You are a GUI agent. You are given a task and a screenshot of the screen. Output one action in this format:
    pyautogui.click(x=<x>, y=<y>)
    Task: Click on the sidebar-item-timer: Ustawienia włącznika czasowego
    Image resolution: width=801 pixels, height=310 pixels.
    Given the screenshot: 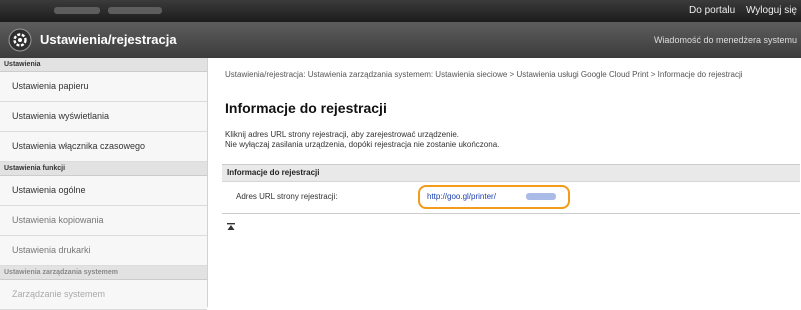 What is the action you would take?
    pyautogui.click(x=103, y=147)
    